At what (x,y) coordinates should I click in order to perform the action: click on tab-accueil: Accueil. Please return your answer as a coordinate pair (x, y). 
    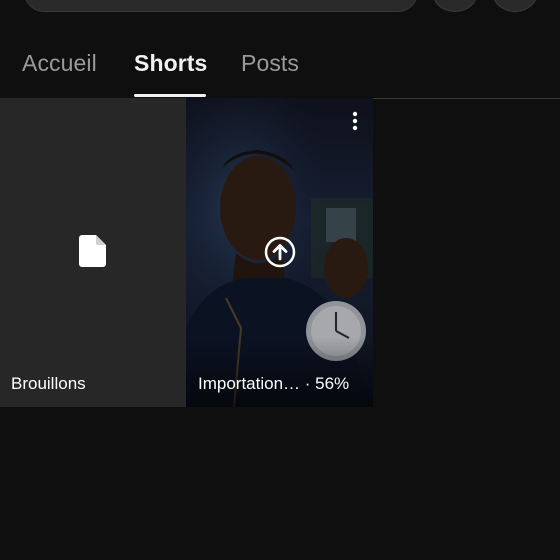
    Looking at the image, I should click on (59, 63).